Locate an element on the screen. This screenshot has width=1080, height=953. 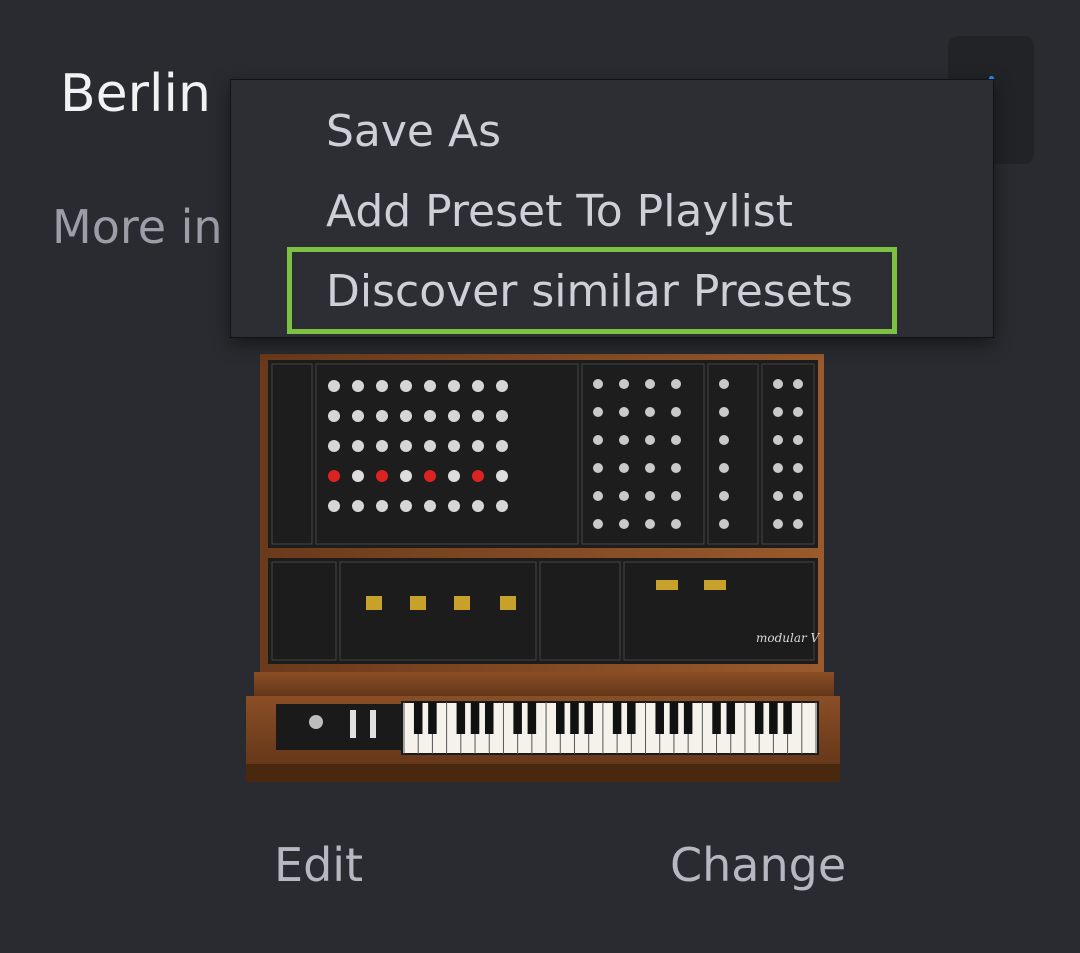
more-info-link: More in is located at coordinates (137, 227).